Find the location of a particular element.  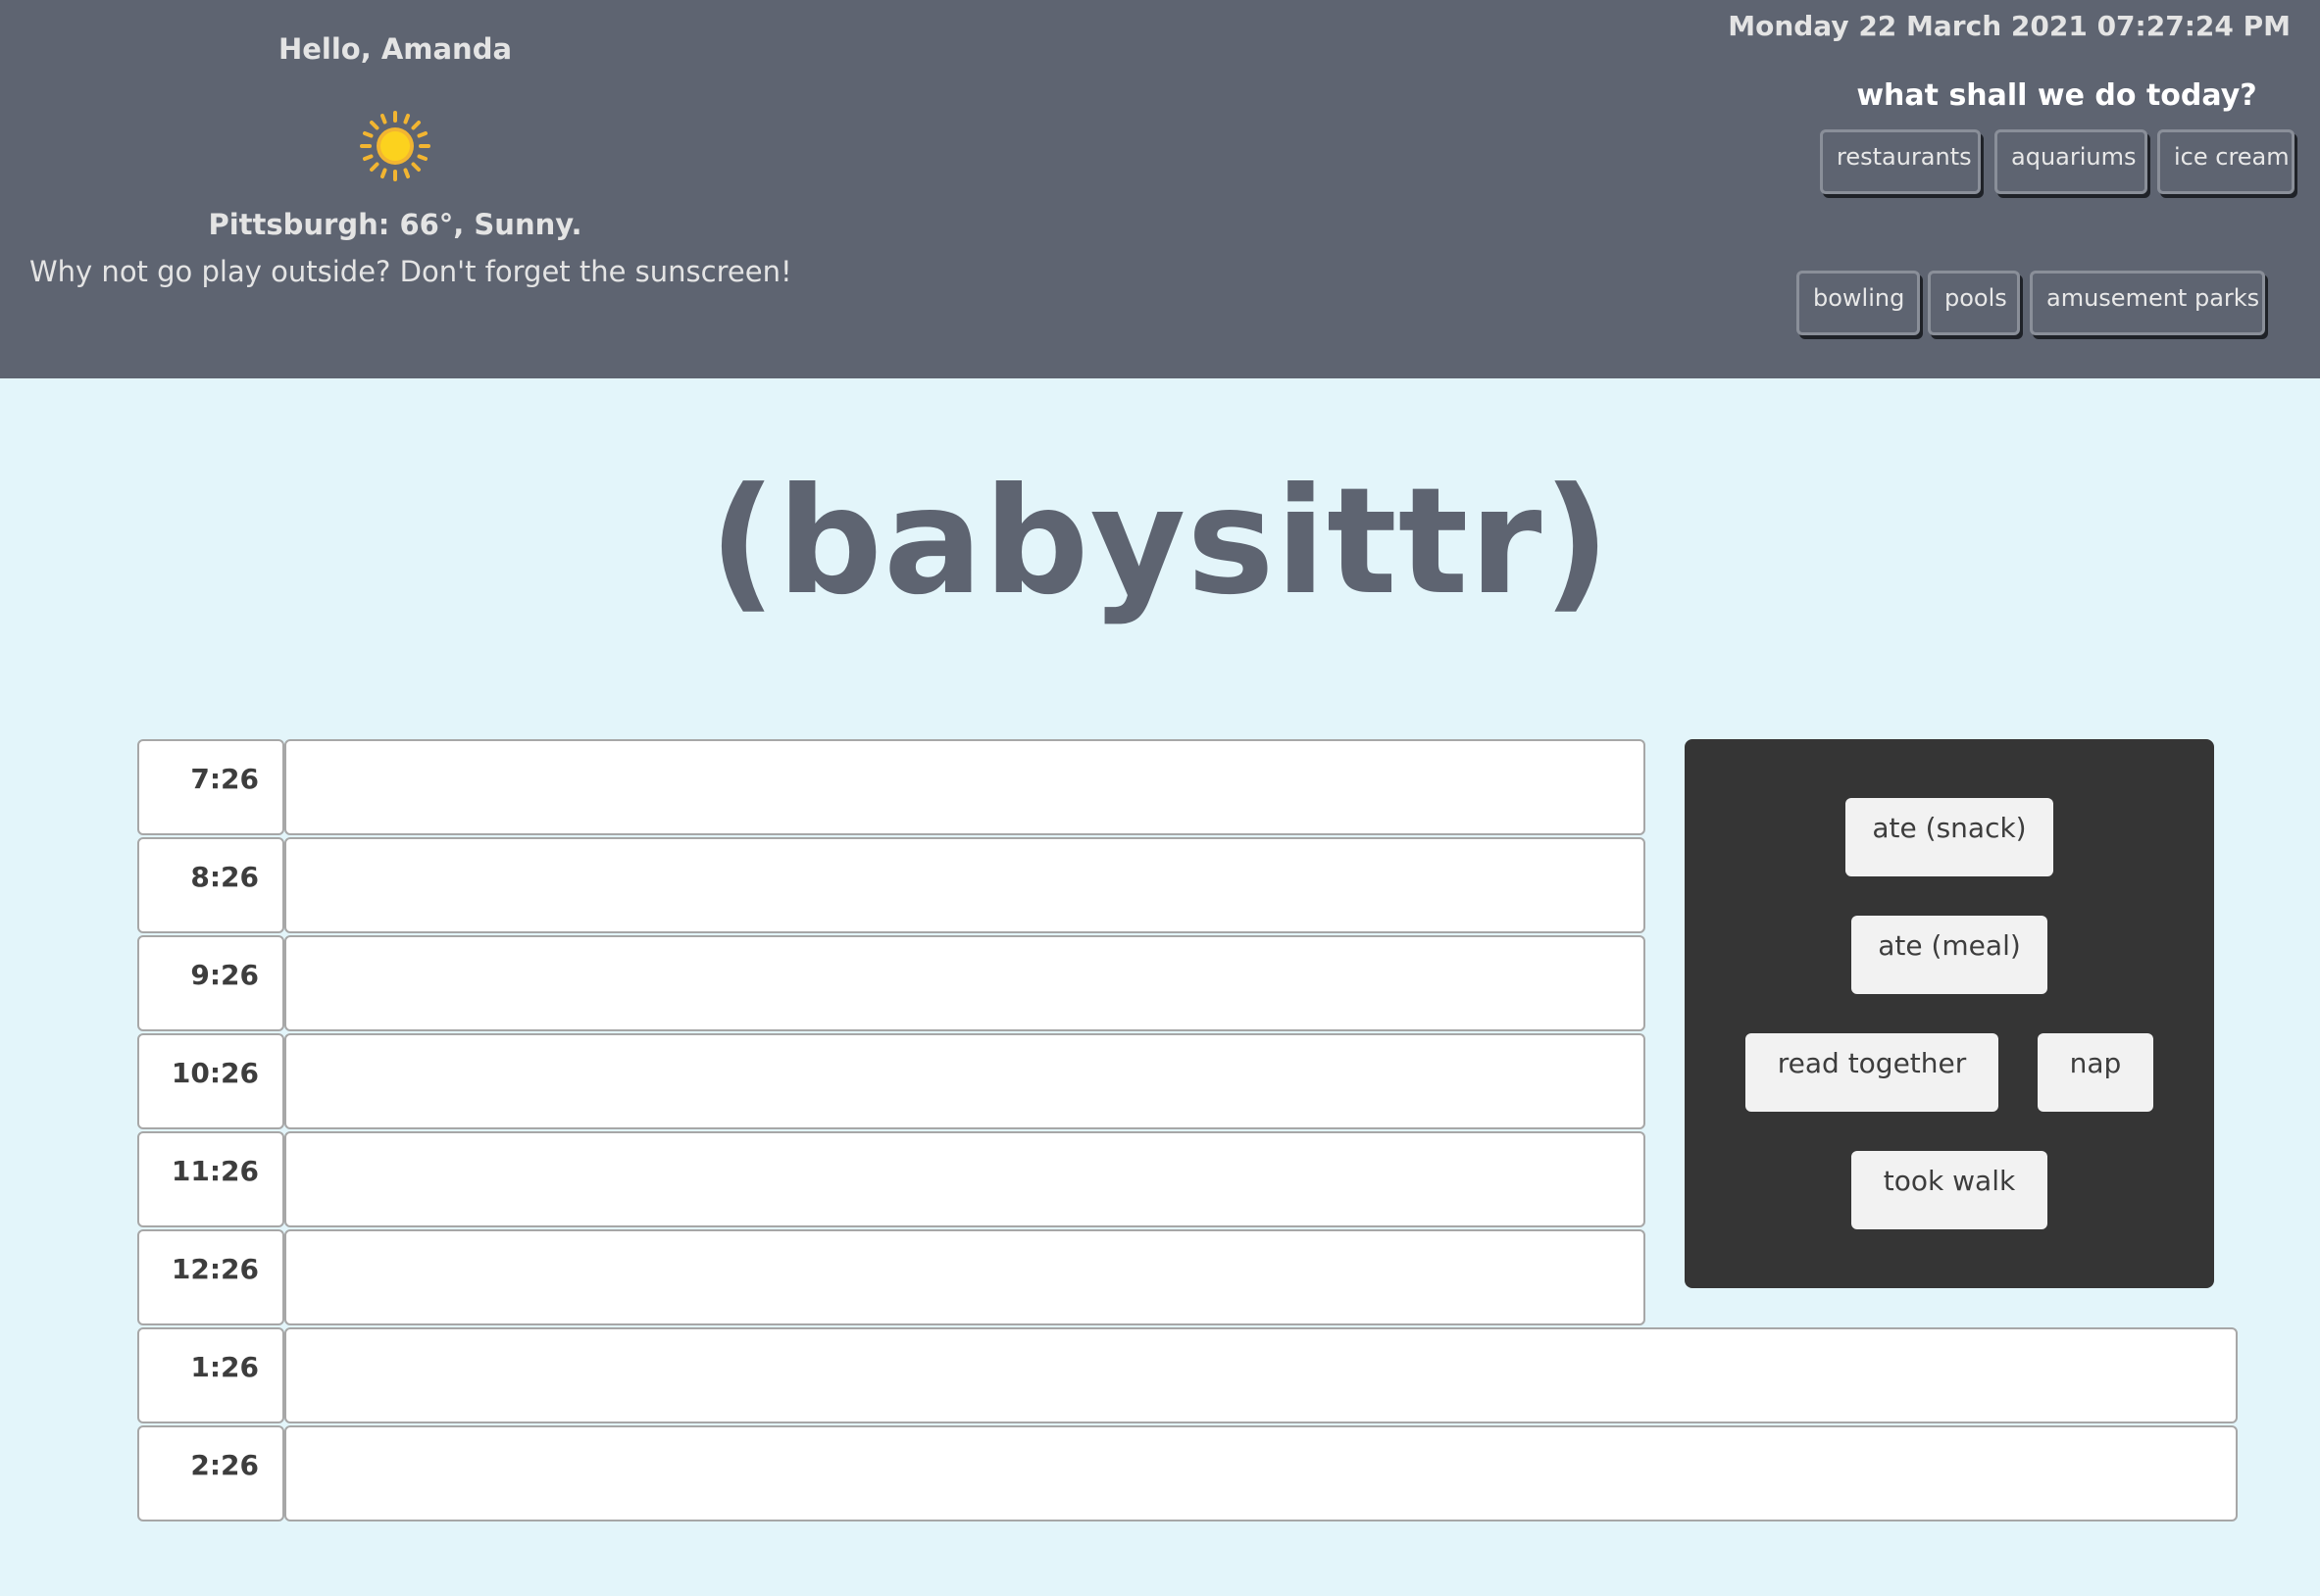

weather-summary: Pittsburgh: 66°, Sunny. is located at coordinates (395, 224).